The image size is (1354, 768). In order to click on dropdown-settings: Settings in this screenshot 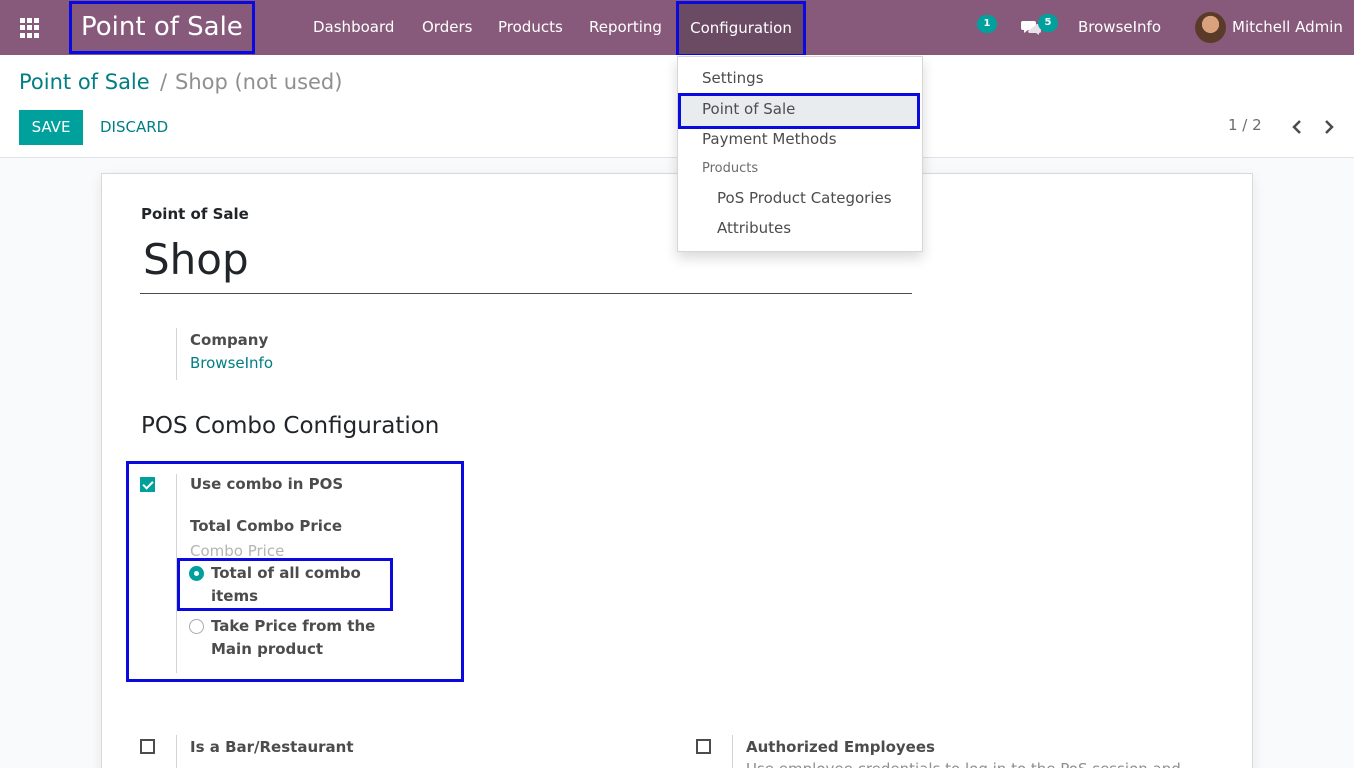, I will do `click(733, 78)`.